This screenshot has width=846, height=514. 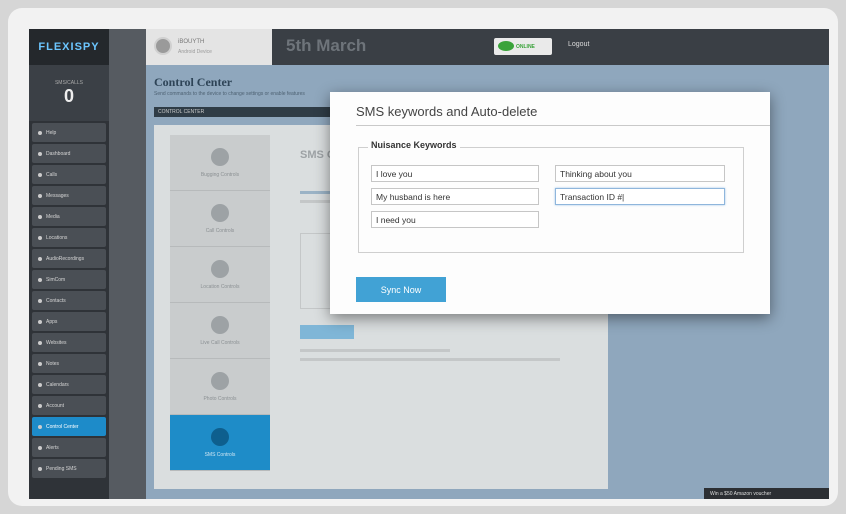 What do you see at coordinates (69, 468) in the screenshot?
I see `sidebar-item: Pending SMS` at bounding box center [69, 468].